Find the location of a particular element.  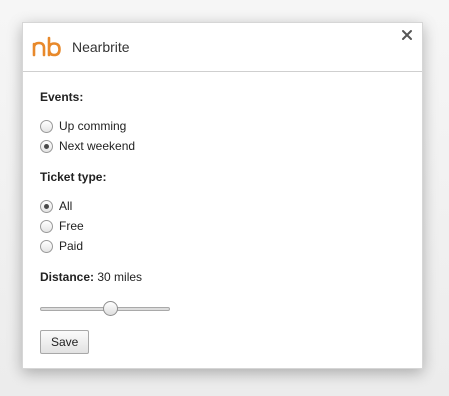

nearbrite-logo-icon is located at coordinates (46, 46).